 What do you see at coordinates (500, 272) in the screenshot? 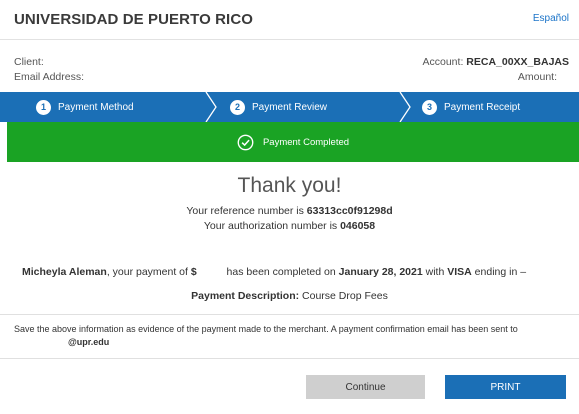
I see `pay-text: ending in –` at bounding box center [500, 272].